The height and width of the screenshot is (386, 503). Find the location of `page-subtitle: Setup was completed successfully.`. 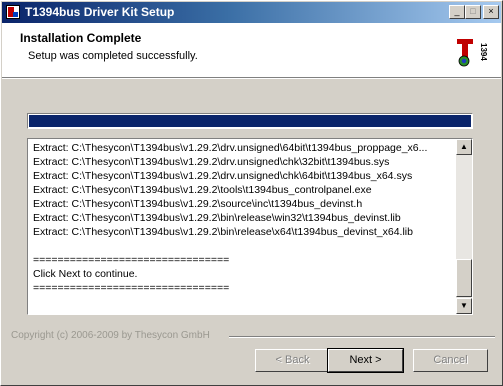

page-subtitle: Setup was completed successfully. is located at coordinates (113, 56).